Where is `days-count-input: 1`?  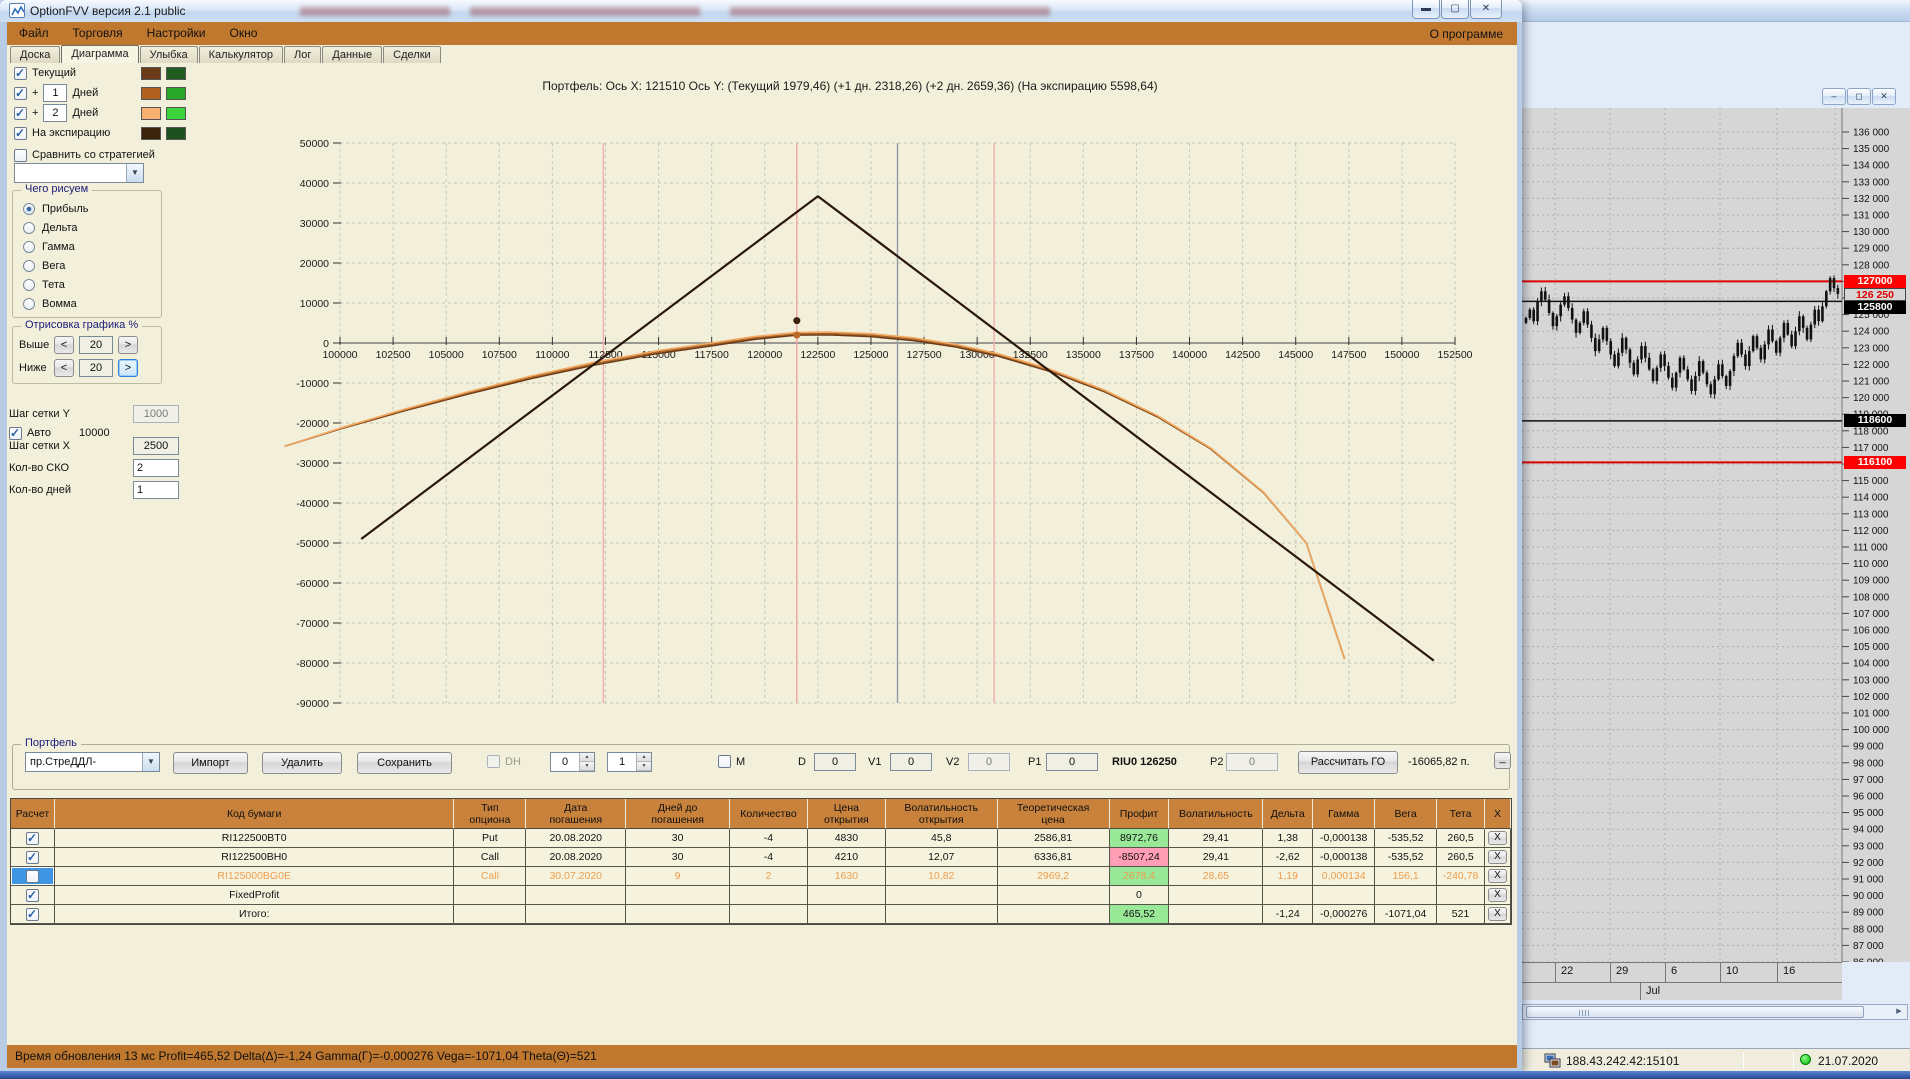
days-count-input: 1 is located at coordinates (156, 490).